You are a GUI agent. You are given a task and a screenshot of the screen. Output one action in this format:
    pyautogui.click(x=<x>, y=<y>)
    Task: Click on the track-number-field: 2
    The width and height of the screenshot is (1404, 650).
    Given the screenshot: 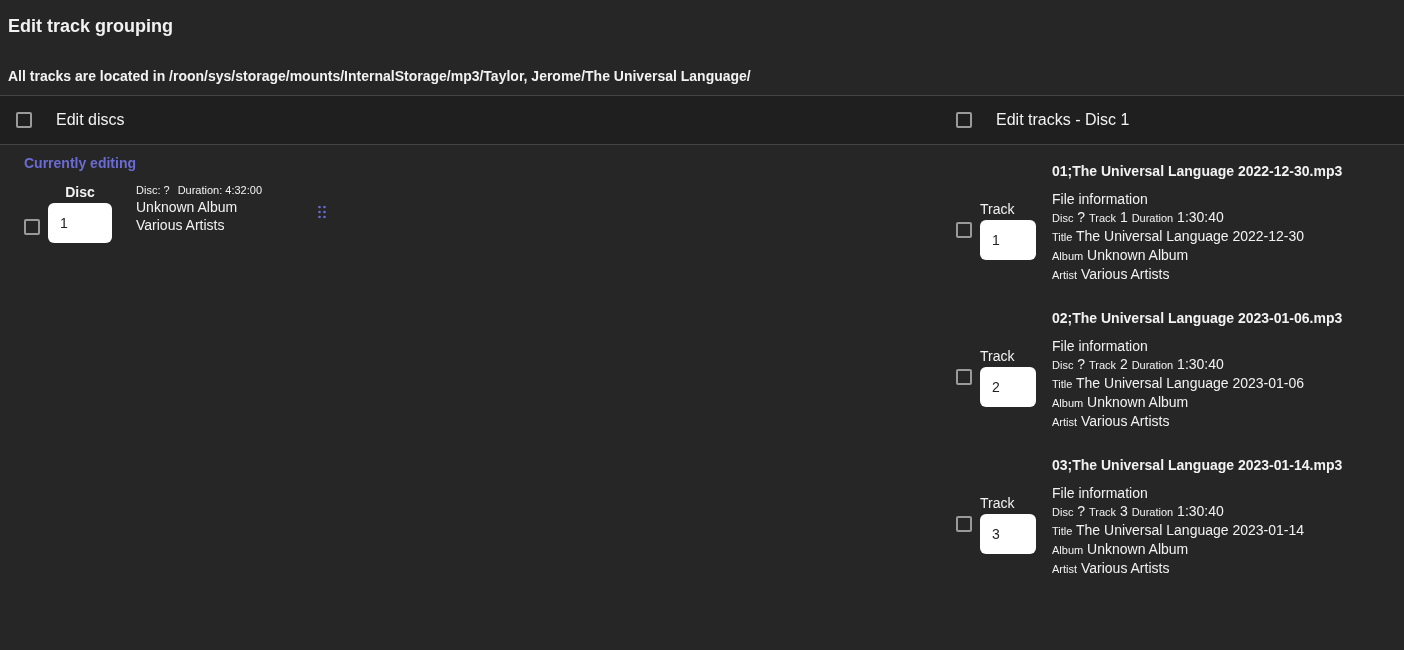 What is the action you would take?
    pyautogui.click(x=1008, y=386)
    